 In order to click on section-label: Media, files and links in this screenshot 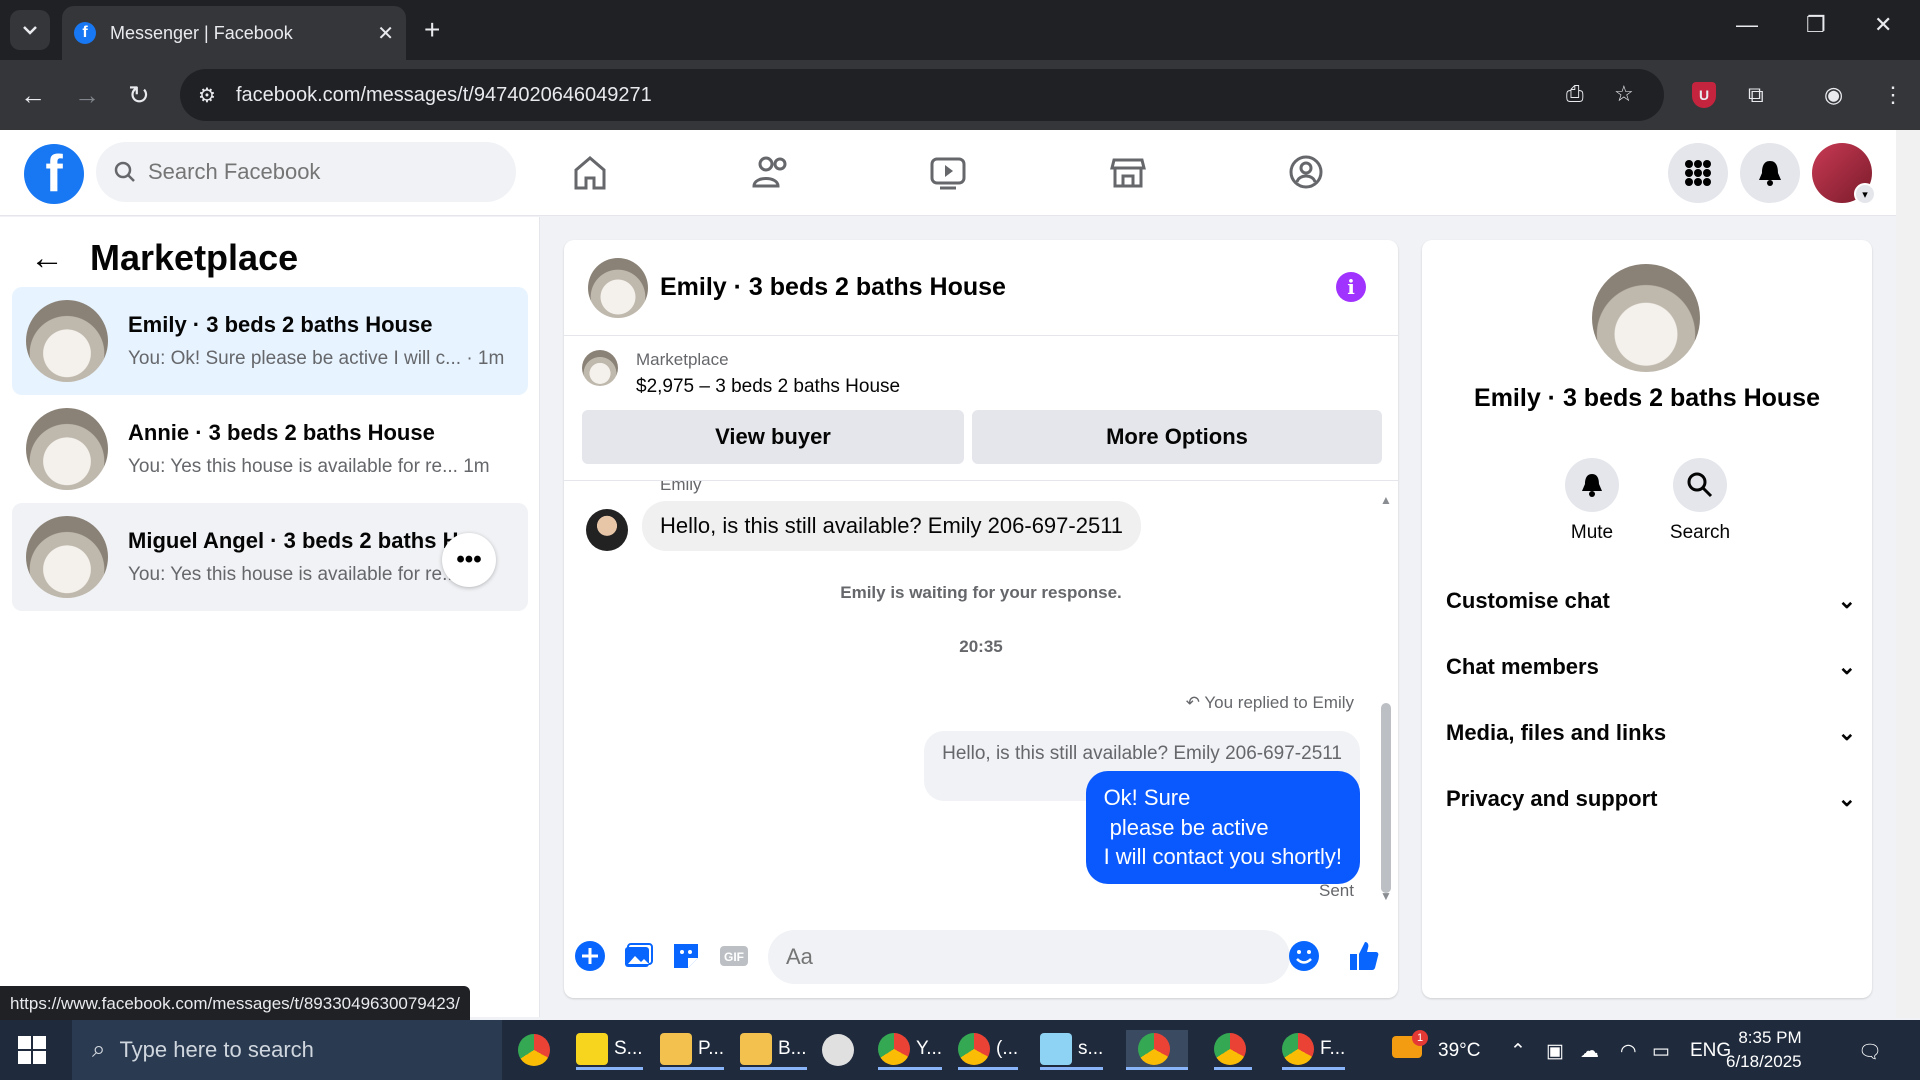, I will do `click(1556, 732)`.